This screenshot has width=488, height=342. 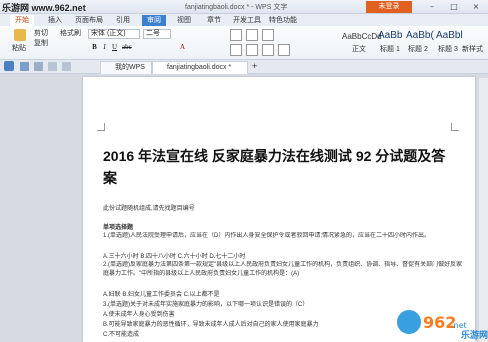 What do you see at coordinates (459, 325) in the screenshot?
I see `logo-dot: .net` at bounding box center [459, 325].